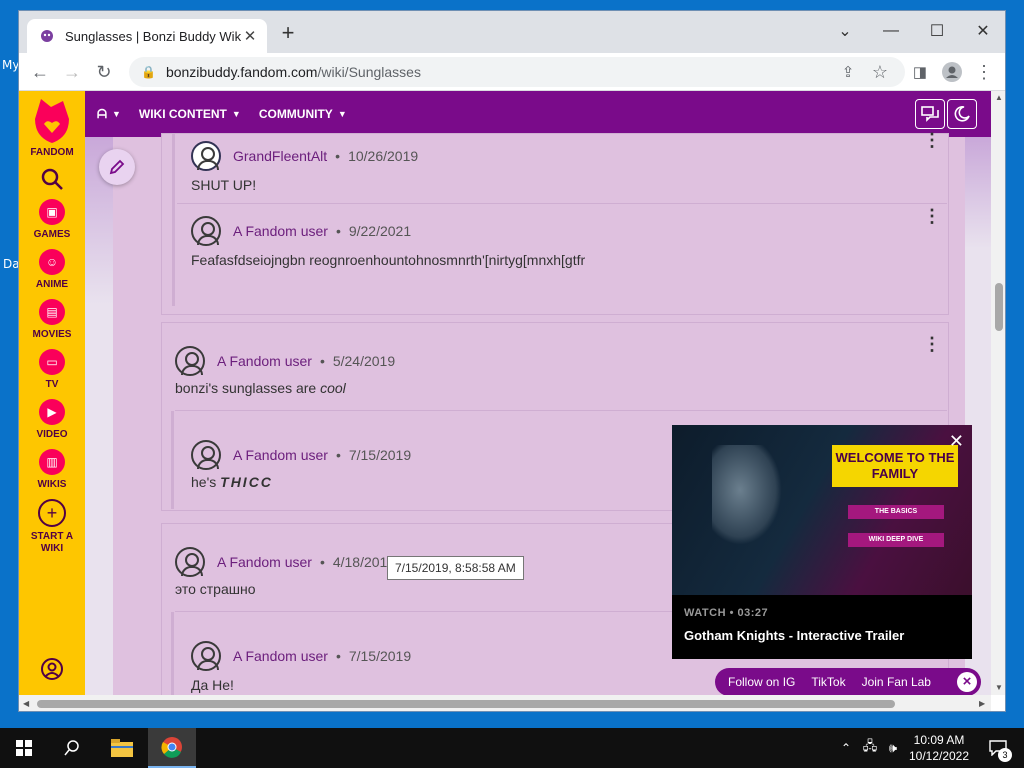  Describe the element at coordinates (280, 156) in the screenshot. I see `comment-author: GrandFleentAlt` at that location.